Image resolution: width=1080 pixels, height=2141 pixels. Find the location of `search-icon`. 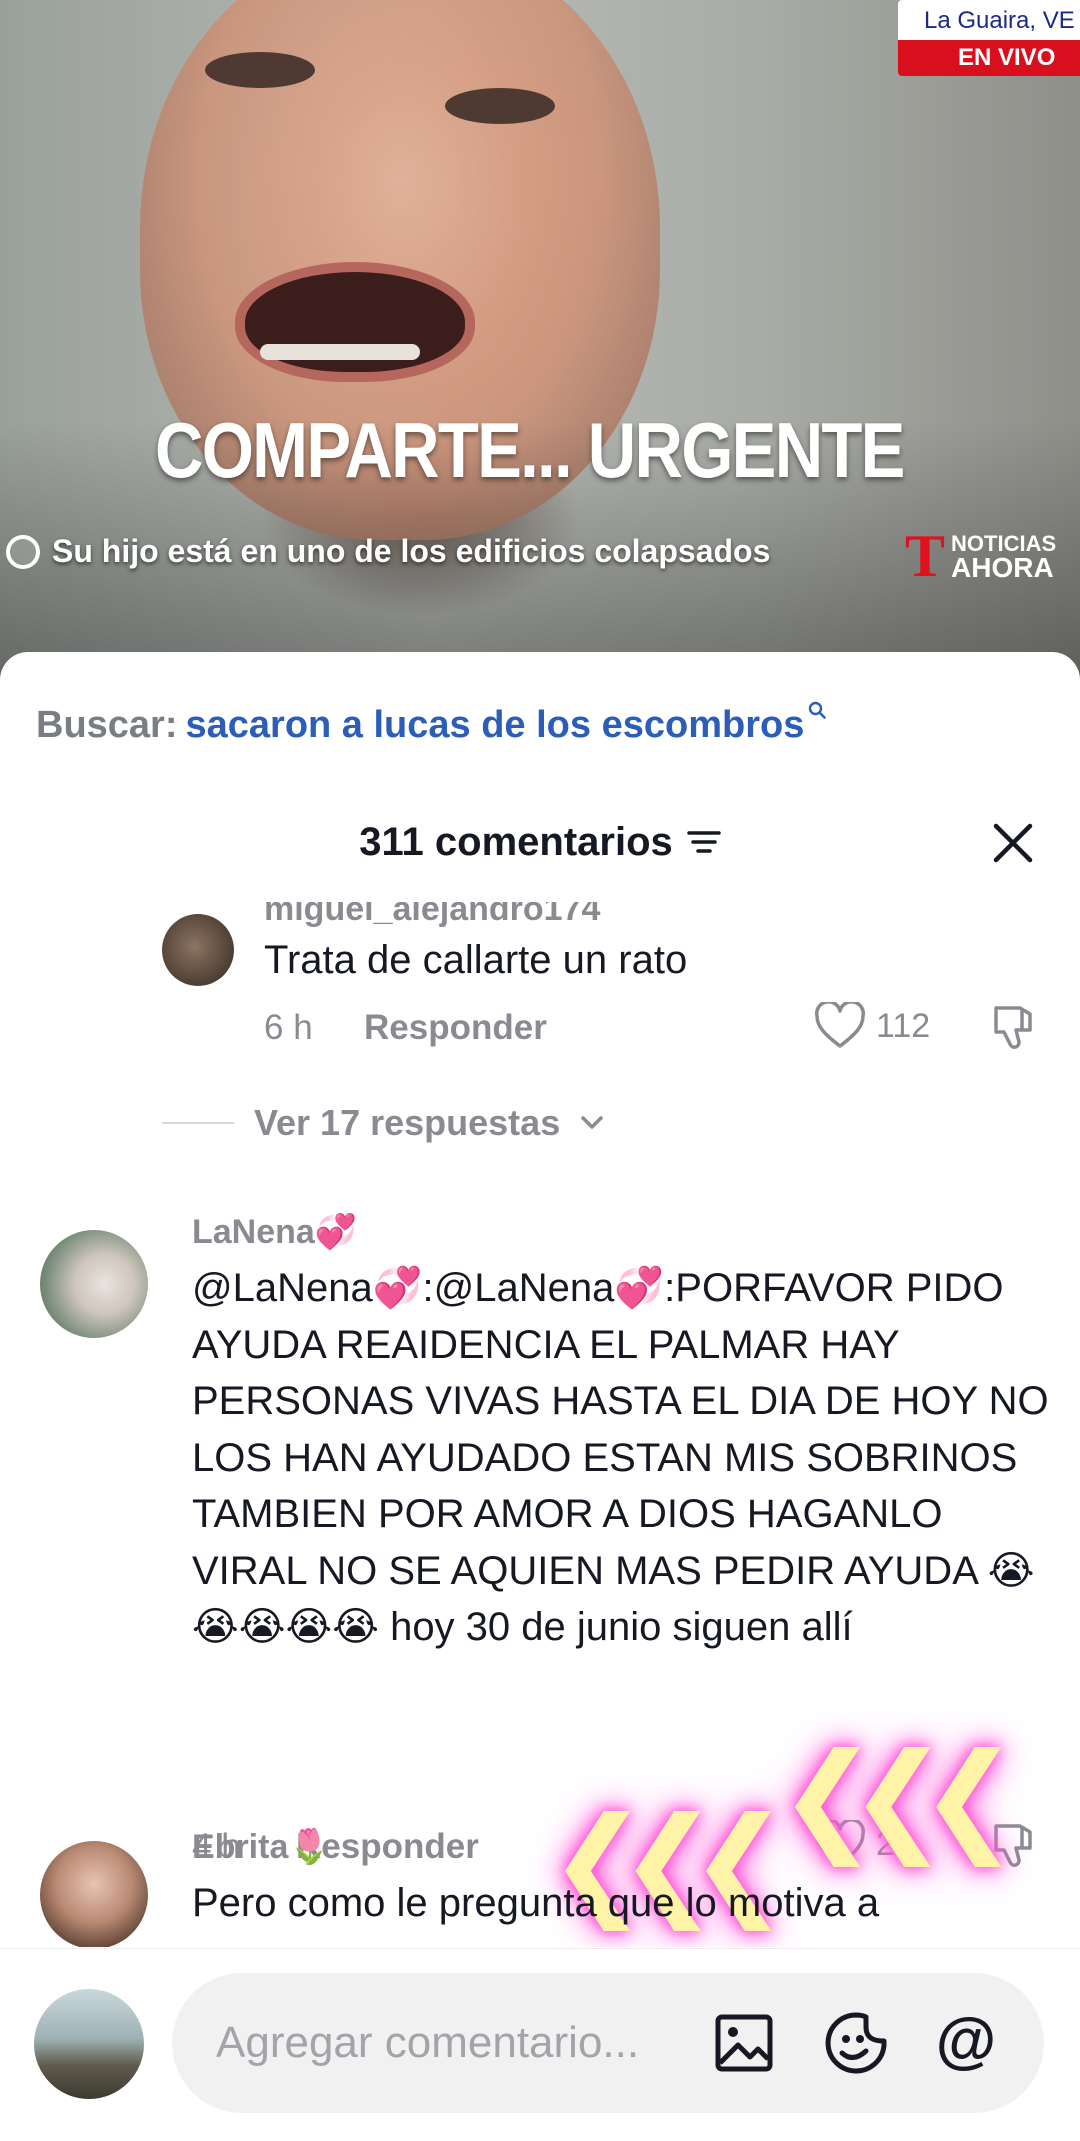

search-icon is located at coordinates (818, 710).